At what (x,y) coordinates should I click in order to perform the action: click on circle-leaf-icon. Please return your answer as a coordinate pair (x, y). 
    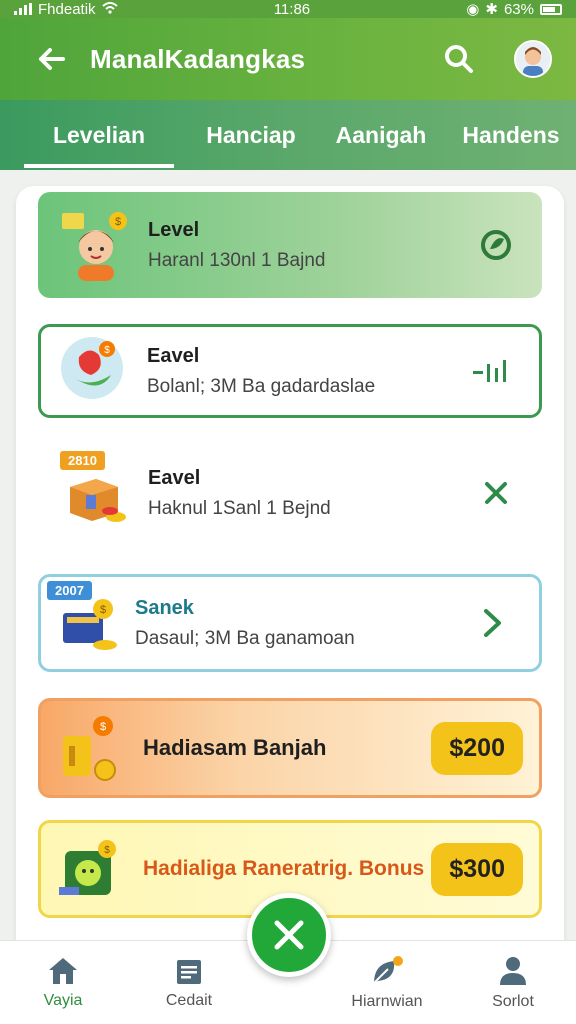
    Looking at the image, I should click on (496, 245).